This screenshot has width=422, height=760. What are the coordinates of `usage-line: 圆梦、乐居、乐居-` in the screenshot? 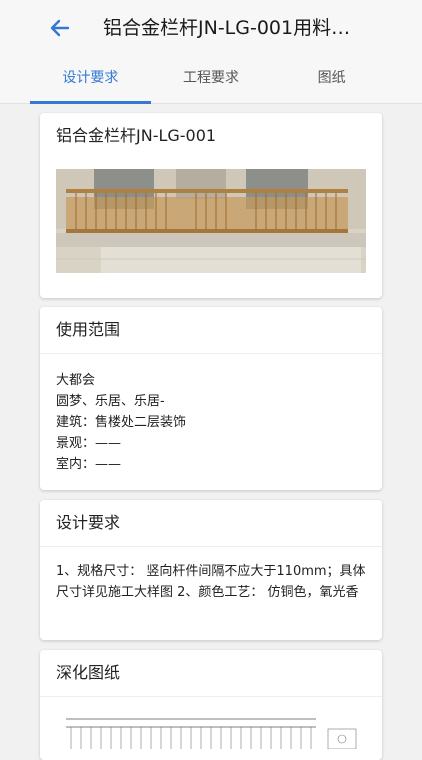 It's located at (110, 401).